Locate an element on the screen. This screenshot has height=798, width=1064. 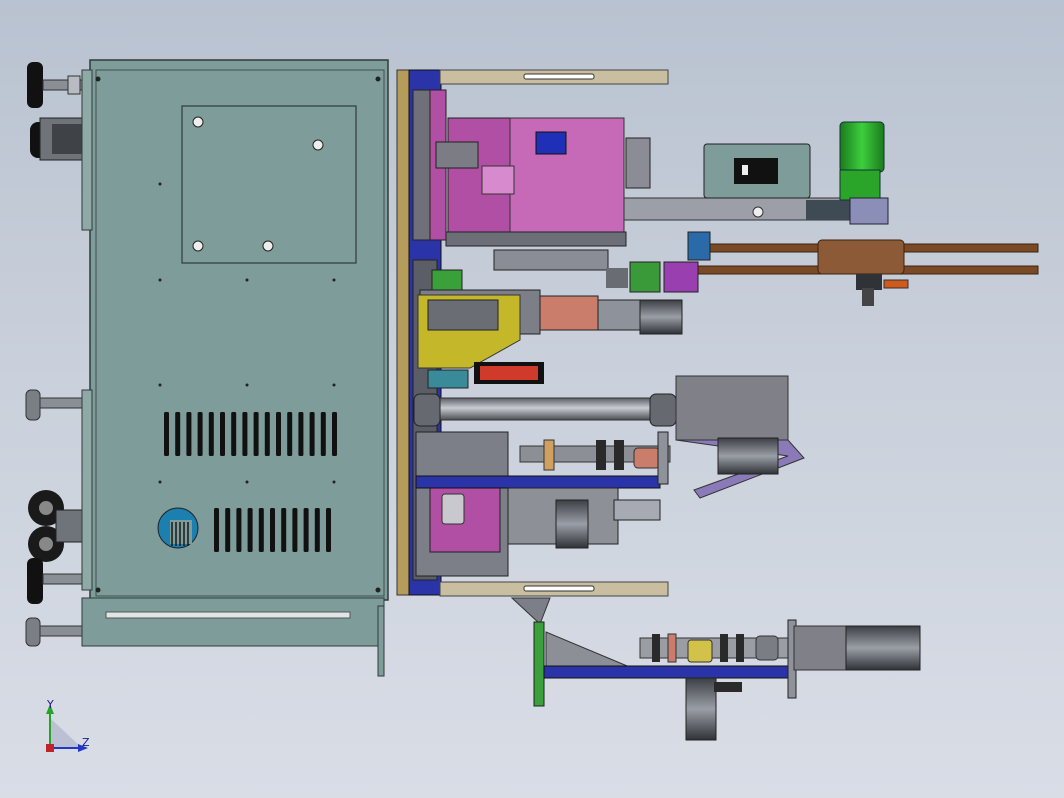
y-axis-label: Y is located at coordinates (50, 704).